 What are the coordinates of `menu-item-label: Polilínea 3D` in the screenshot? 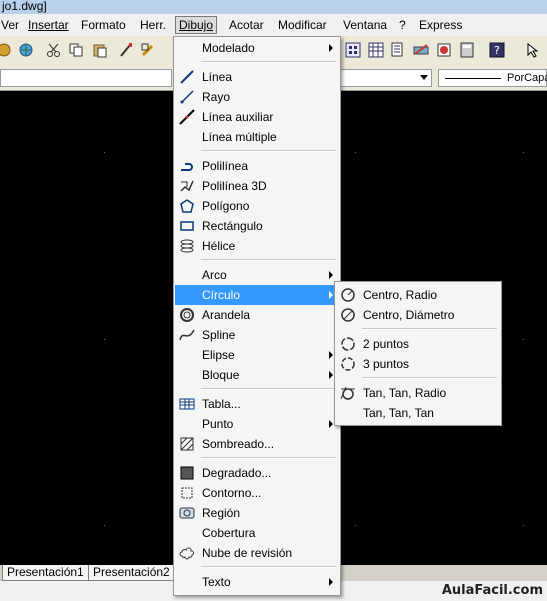 It's located at (234, 186).